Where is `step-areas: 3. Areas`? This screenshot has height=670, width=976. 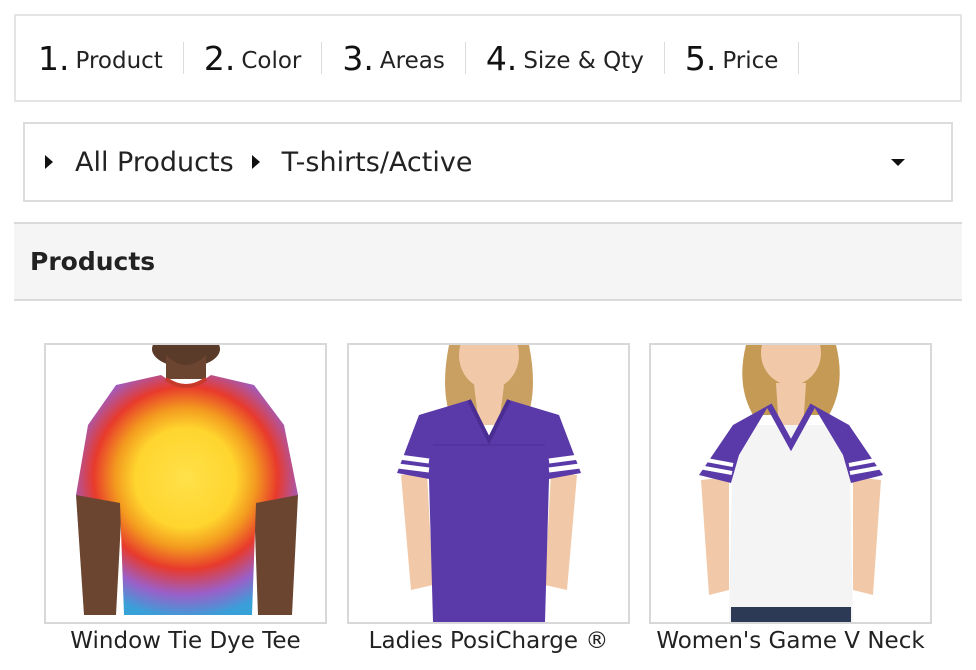
step-areas: 3. Areas is located at coordinates (404, 58).